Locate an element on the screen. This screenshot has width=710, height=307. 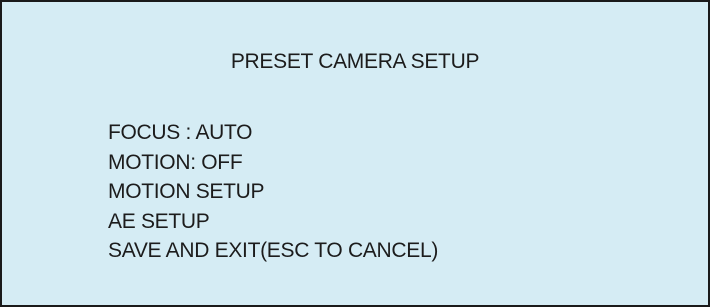
menu-item-save-and-exit: SAVE AND EXIT(ESC TO CANCEL) is located at coordinates (273, 251).